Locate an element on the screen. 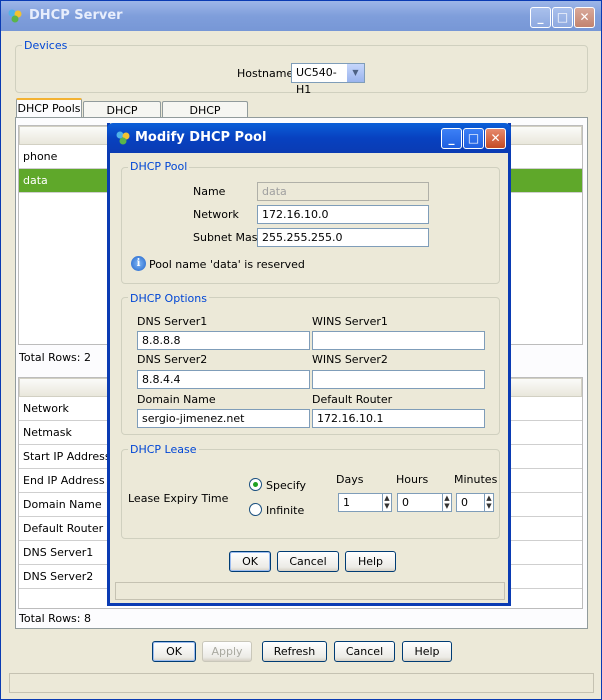 Image resolution: width=602 pixels, height=700 pixels. dialog-title: Modify DHCP Pool is located at coordinates (201, 137).